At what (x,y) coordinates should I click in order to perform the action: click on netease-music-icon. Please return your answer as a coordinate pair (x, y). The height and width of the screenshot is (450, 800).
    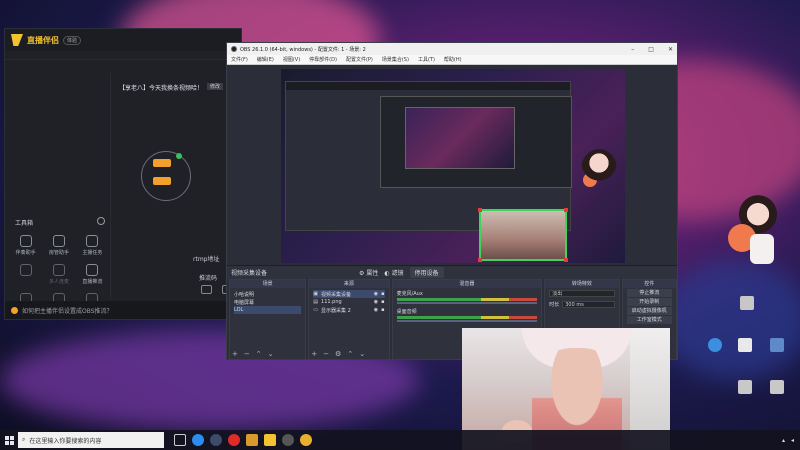
    Looking at the image, I should click on (234, 440).